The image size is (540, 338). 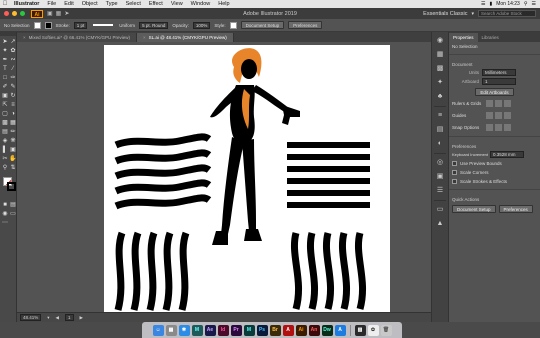 What do you see at coordinates (5, 114) in the screenshot?
I see `free-transform-icon: ▢` at bounding box center [5, 114].